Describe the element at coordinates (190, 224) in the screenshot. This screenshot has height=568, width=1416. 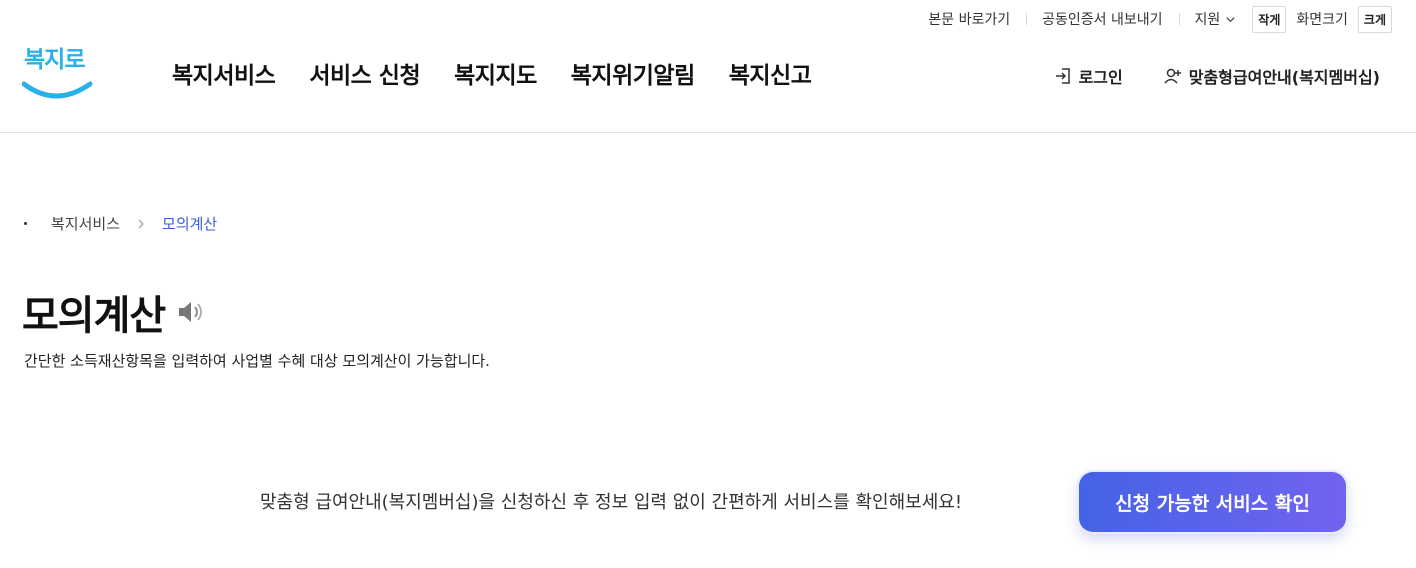
I see `breadcrumb-current: 모의계산` at that location.